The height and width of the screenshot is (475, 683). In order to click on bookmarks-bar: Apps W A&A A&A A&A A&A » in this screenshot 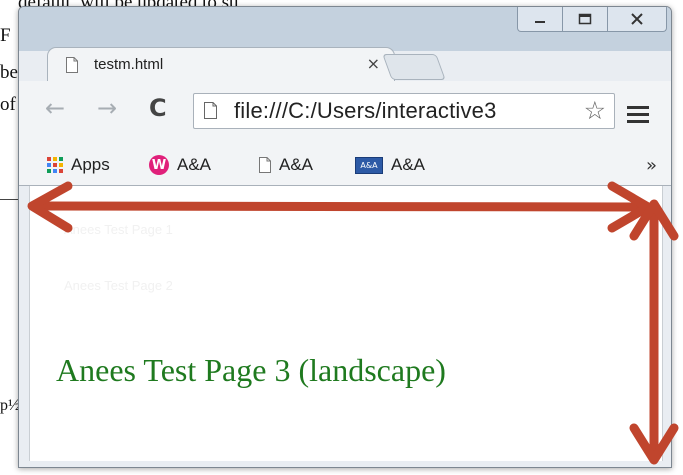, I will do `click(345, 166)`.